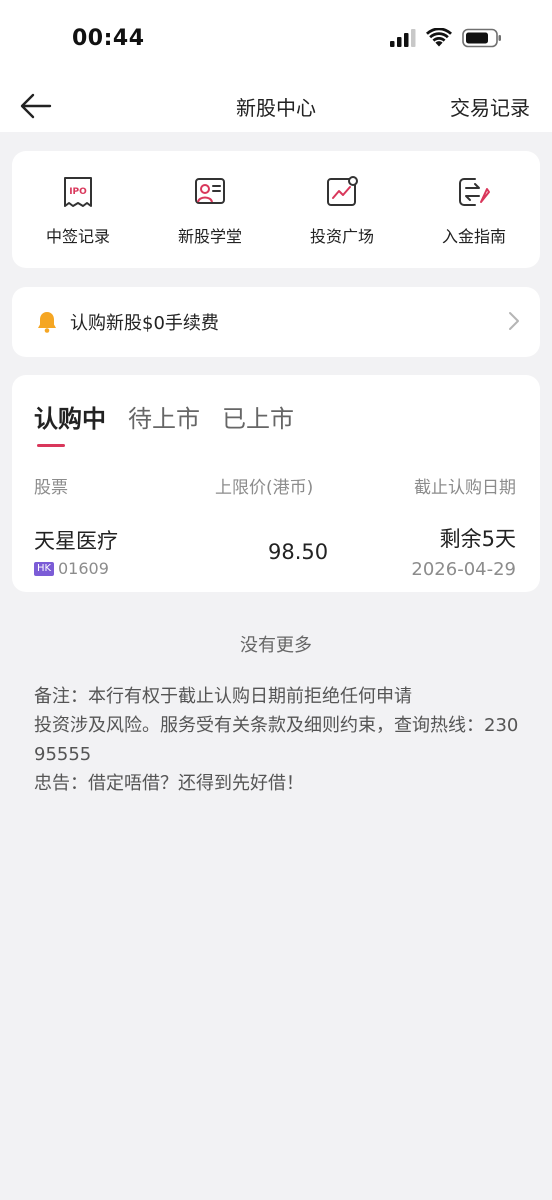 The image size is (552, 1200). I want to click on offer-price: 98.50, so click(298, 552).